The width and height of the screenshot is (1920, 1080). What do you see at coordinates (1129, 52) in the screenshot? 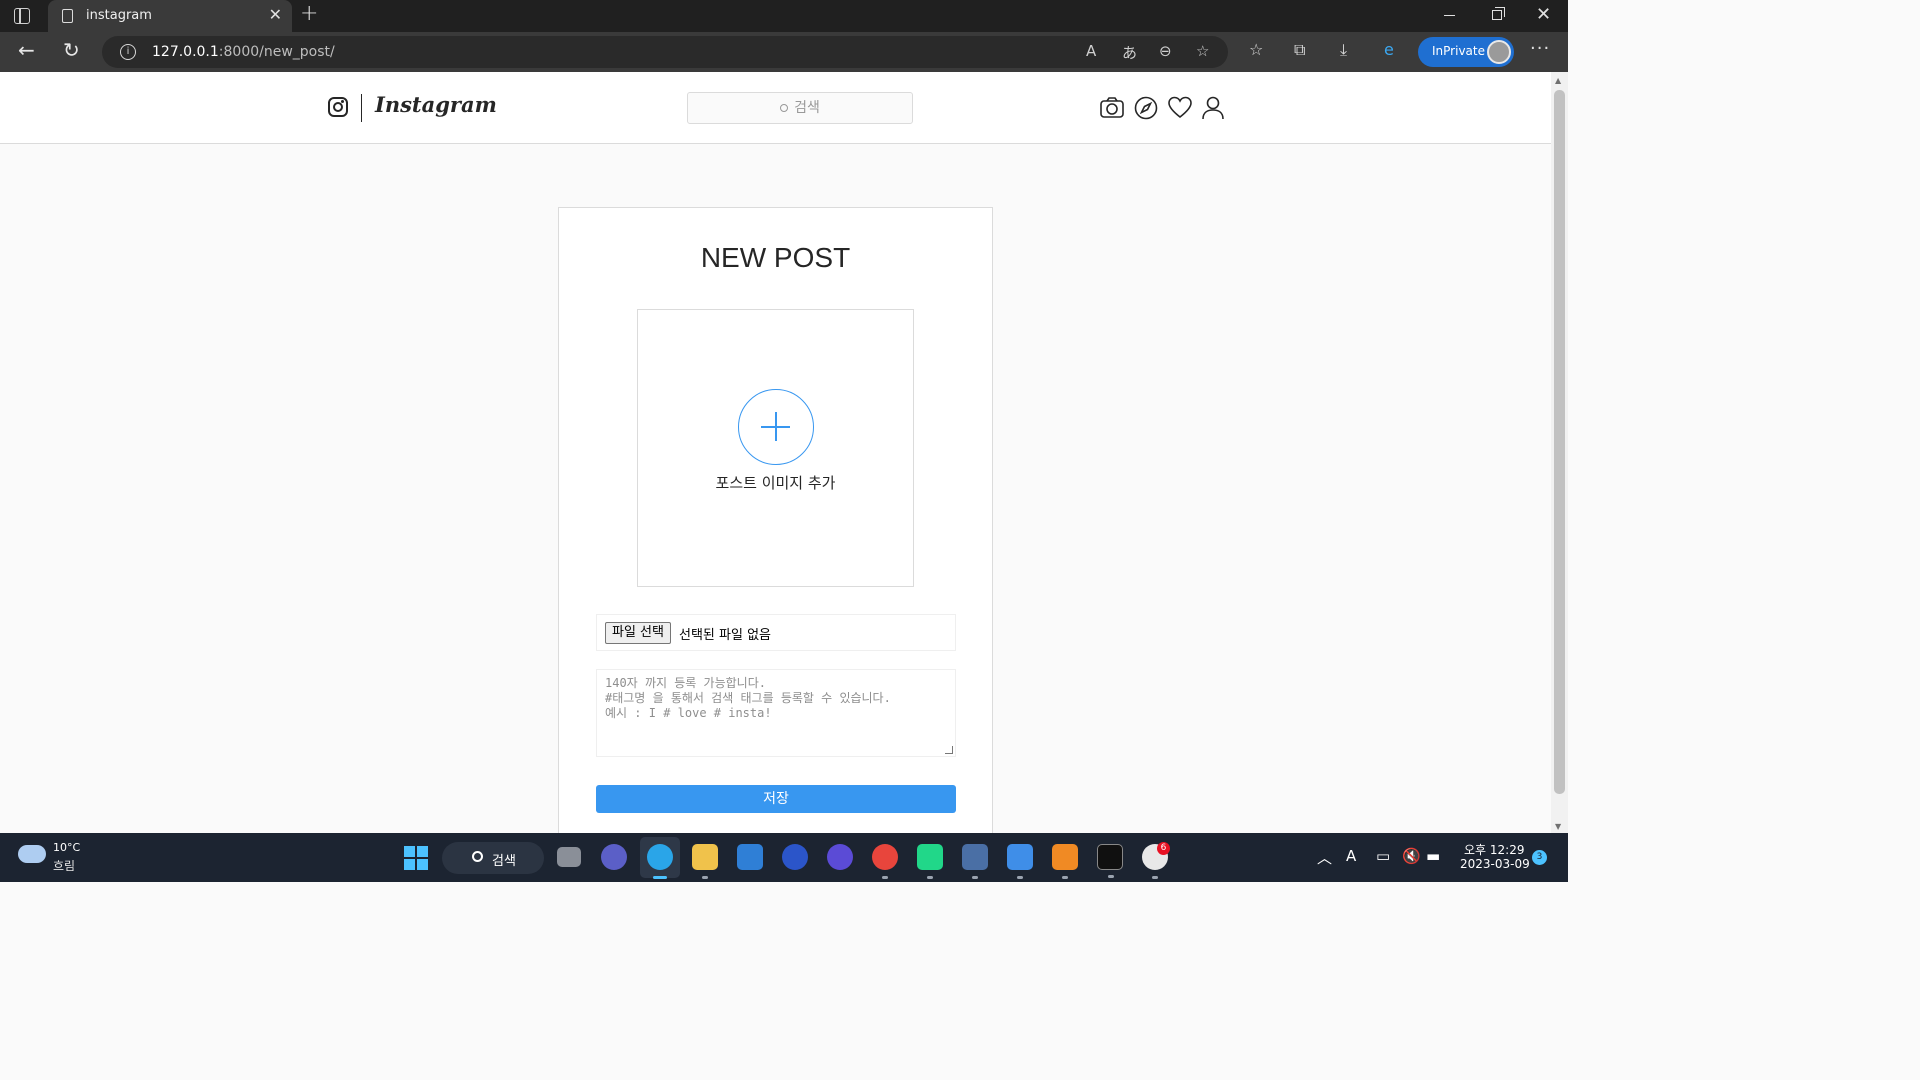
I see `translate-icon: あ` at bounding box center [1129, 52].